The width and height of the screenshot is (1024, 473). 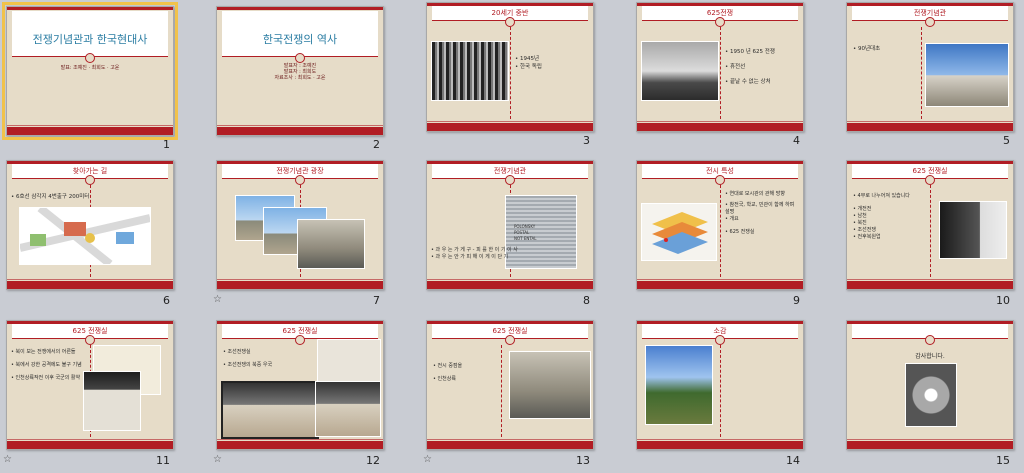 I want to click on bullet-item: 90년대초, so click(x=866, y=49).